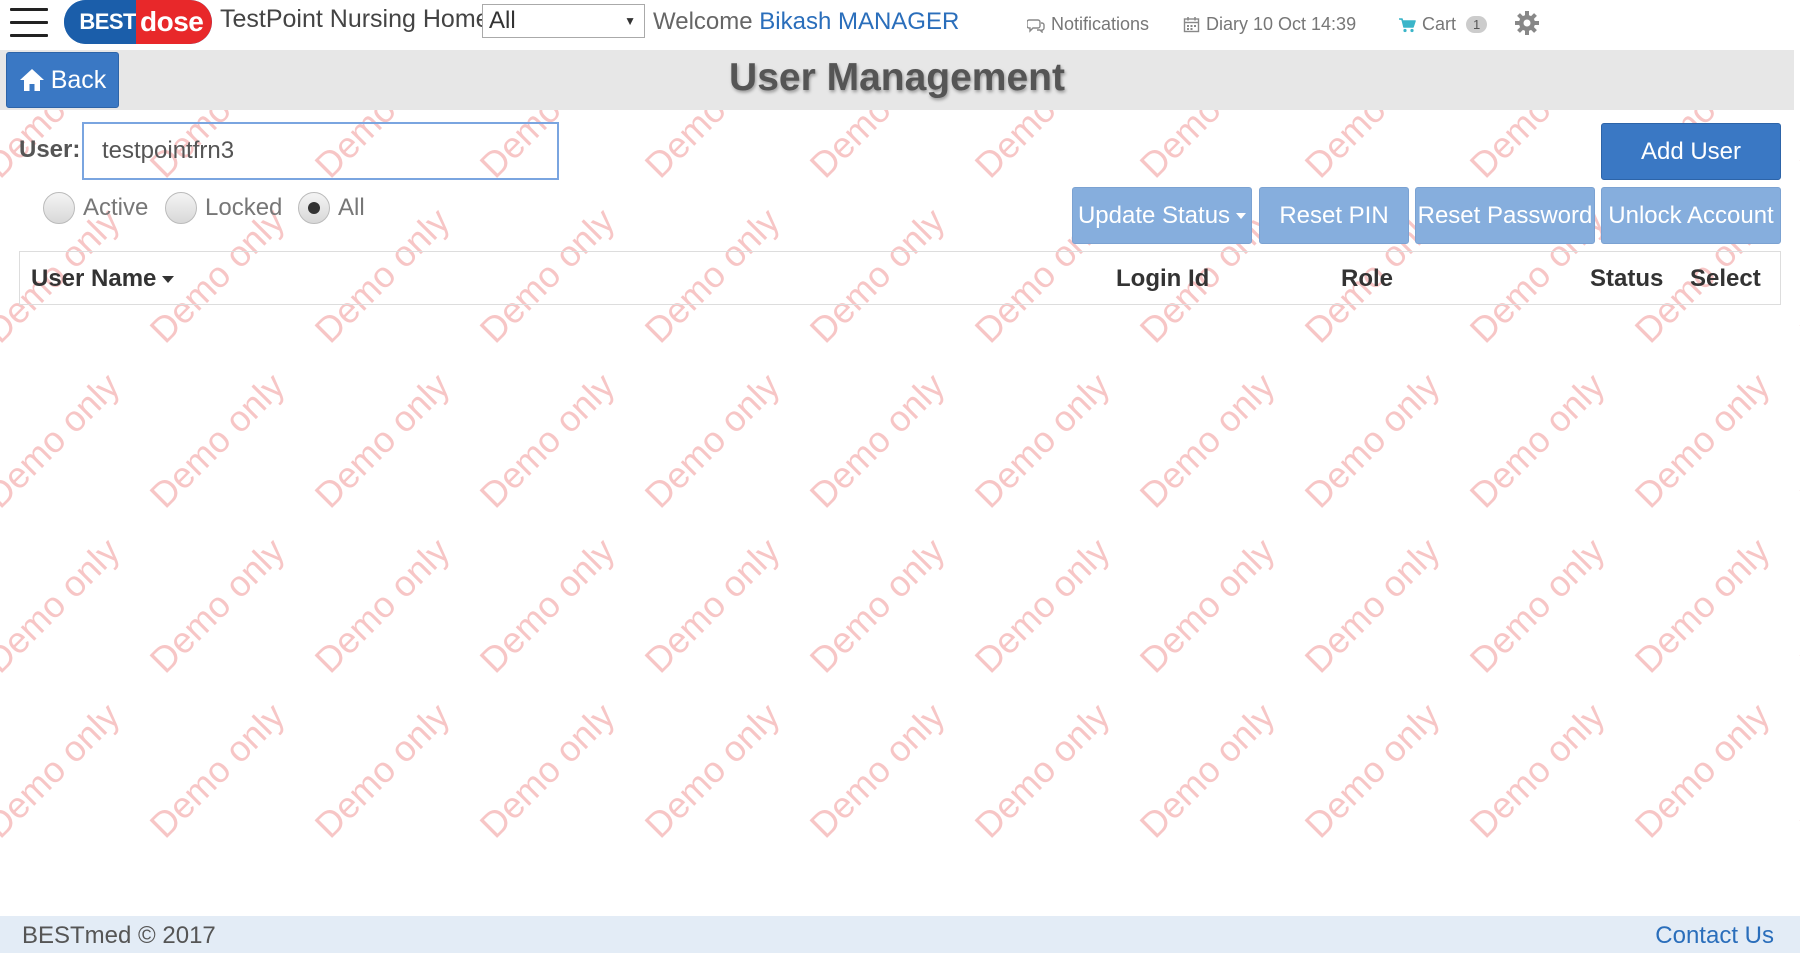  What do you see at coordinates (314, 208) in the screenshot?
I see `radio-all-button` at bounding box center [314, 208].